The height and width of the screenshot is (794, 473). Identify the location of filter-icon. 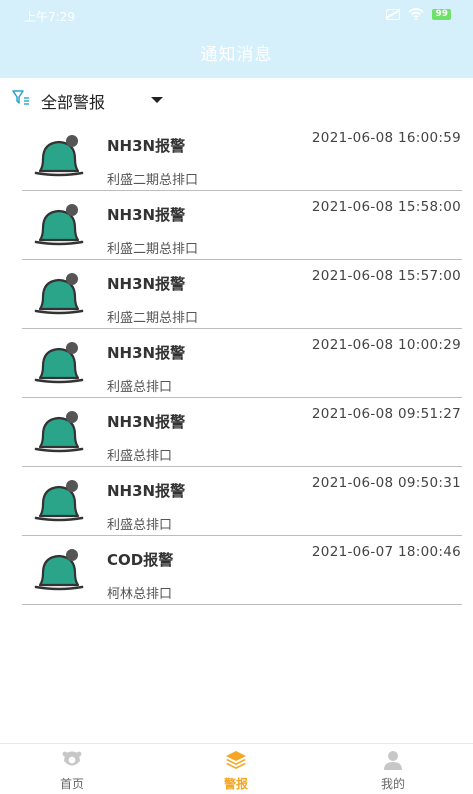
(20, 97).